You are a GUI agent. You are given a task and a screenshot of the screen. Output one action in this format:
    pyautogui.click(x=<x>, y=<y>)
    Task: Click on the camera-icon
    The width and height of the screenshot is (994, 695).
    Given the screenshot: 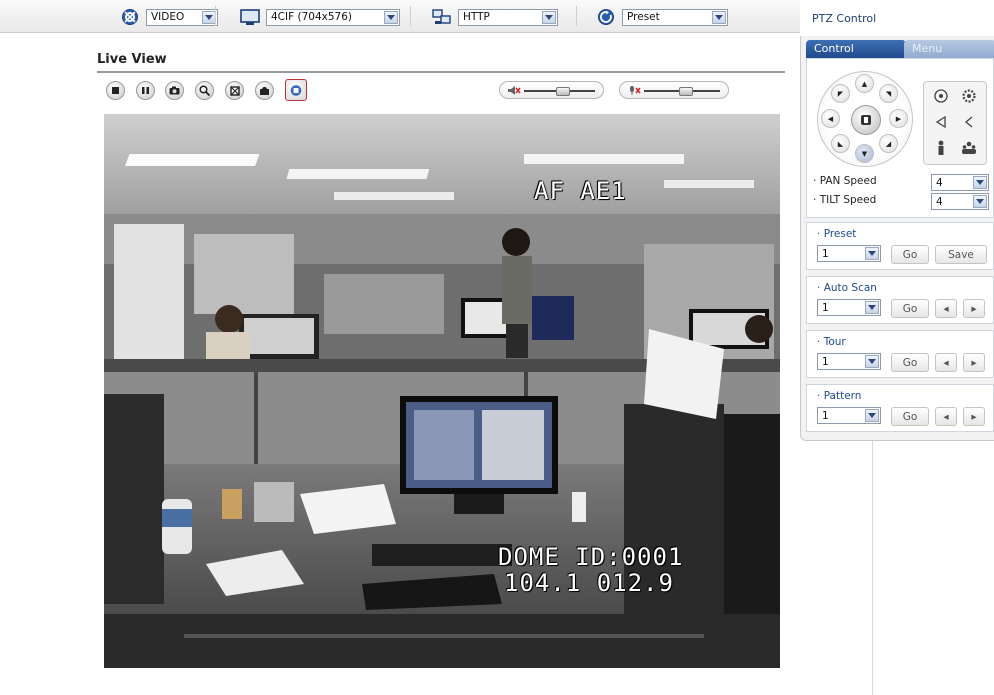 What is the action you would take?
    pyautogui.click(x=174, y=90)
    